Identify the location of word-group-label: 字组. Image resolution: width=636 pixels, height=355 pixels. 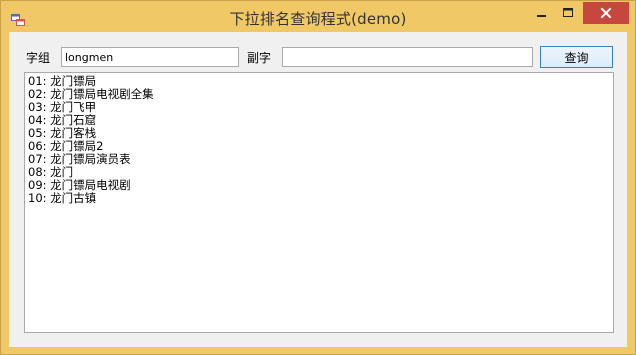
(38, 58).